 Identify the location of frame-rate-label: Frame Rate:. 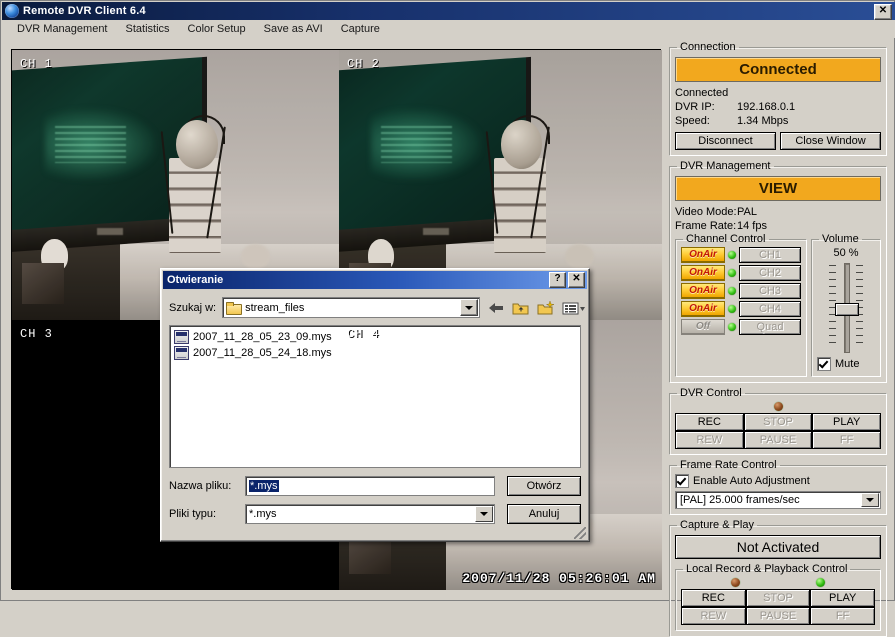
(706, 226).